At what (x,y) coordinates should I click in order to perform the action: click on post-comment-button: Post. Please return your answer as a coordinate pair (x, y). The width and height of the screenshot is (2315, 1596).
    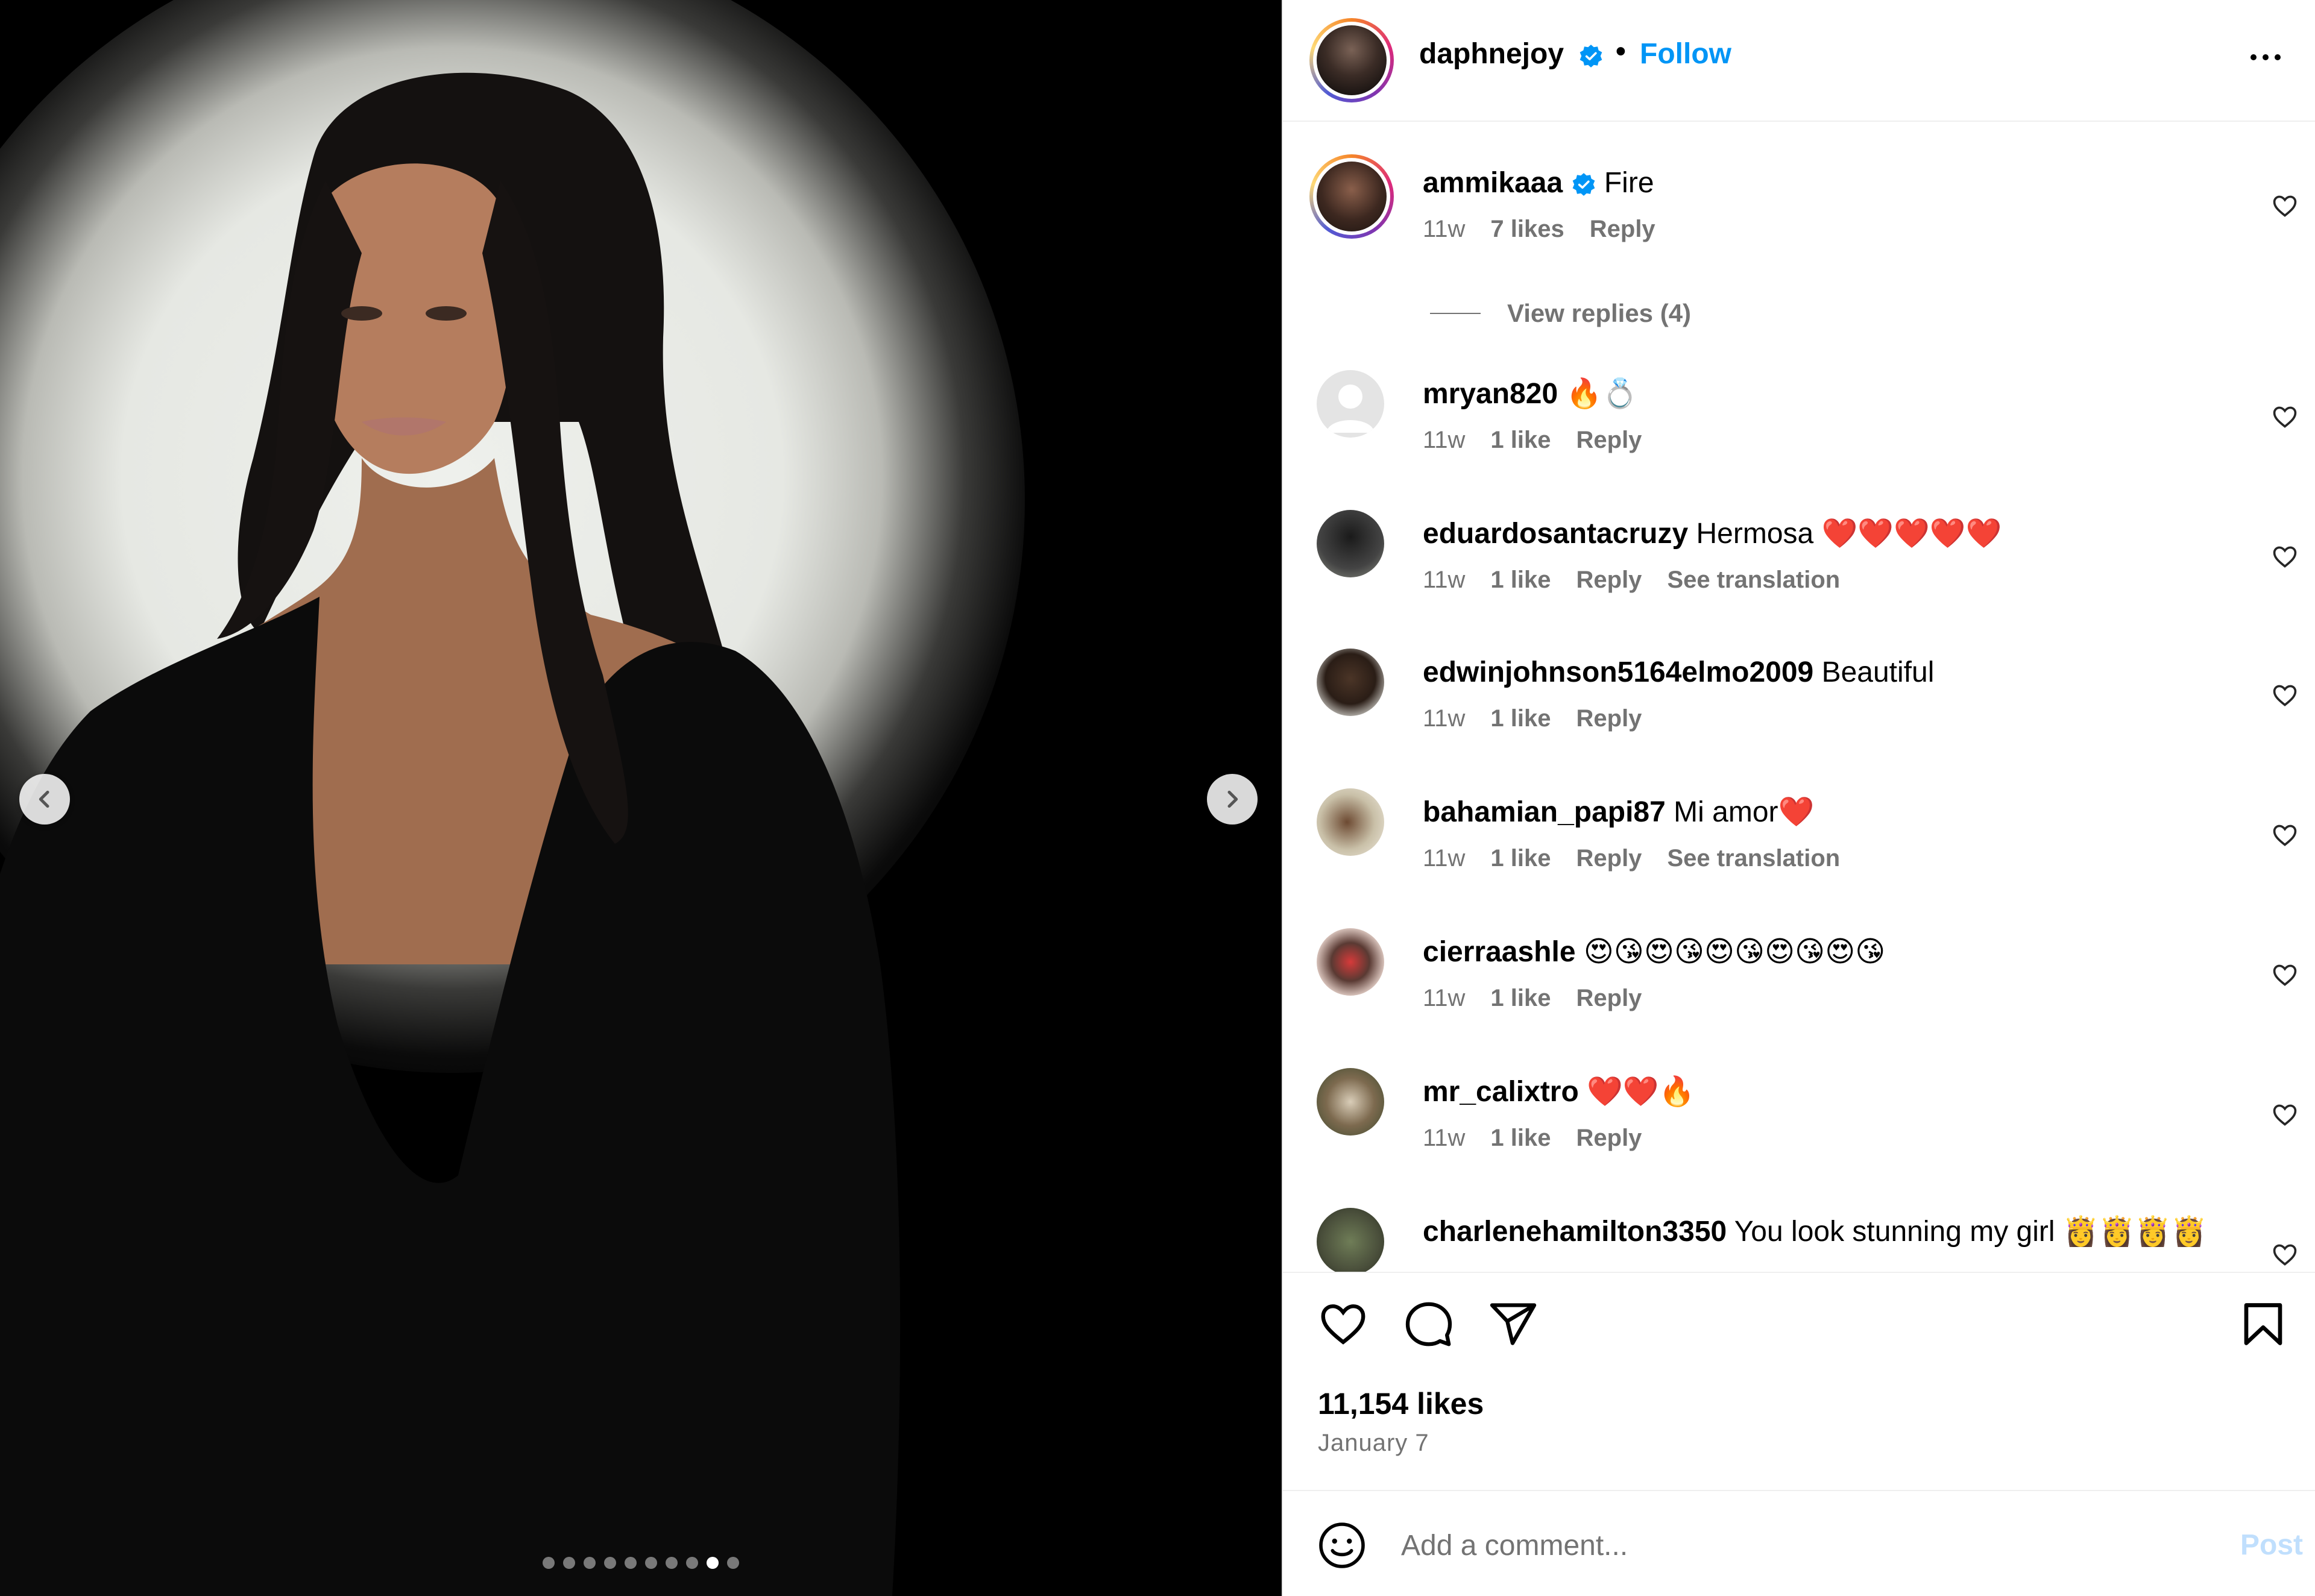
    Looking at the image, I should click on (2271, 1545).